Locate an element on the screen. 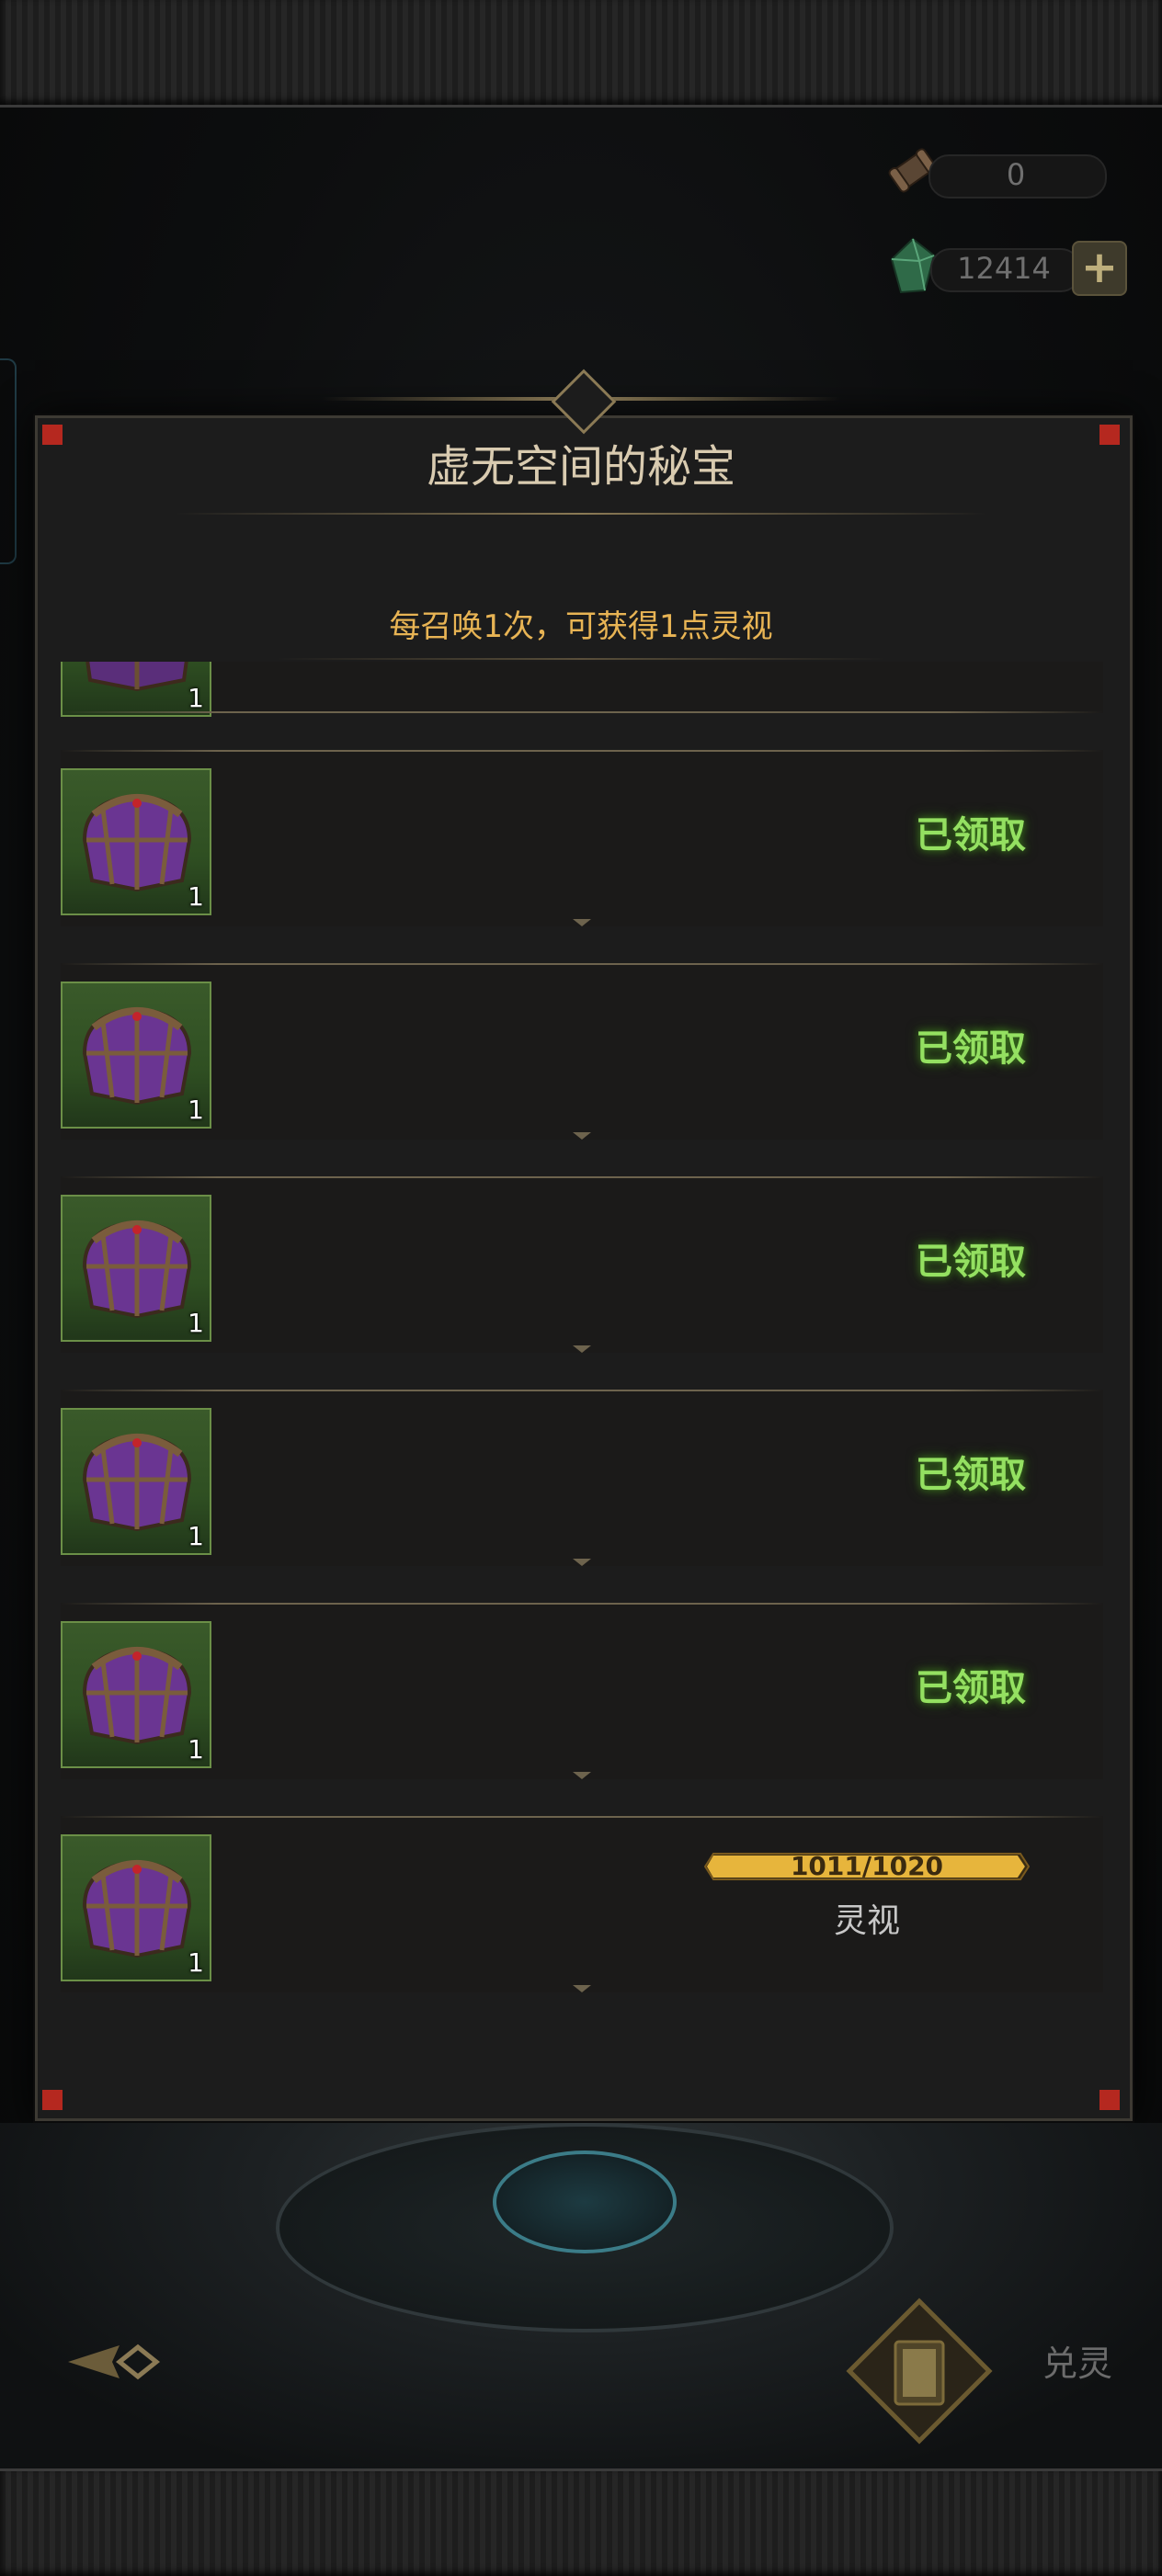  back-arrow-icon is located at coordinates (120, 2361).